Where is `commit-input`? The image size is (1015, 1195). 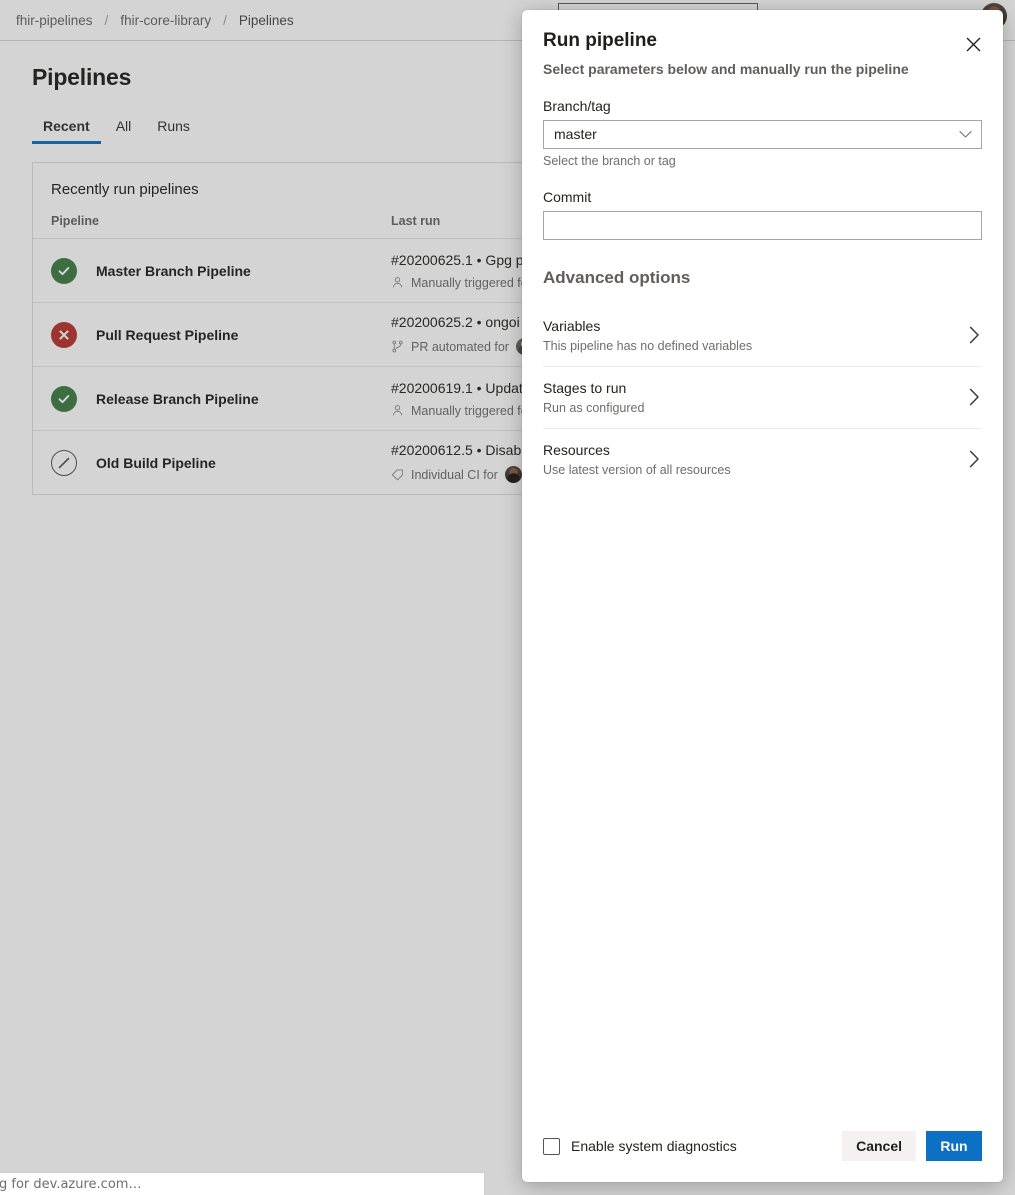 commit-input is located at coordinates (762, 225).